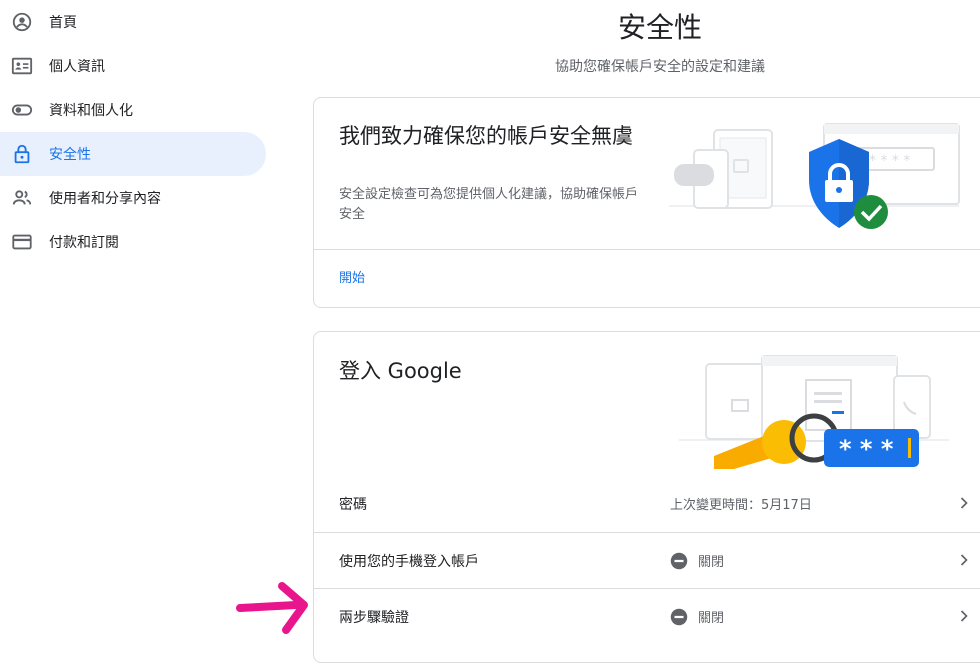  I want to click on signin-title: 登入 Google, so click(400, 371).